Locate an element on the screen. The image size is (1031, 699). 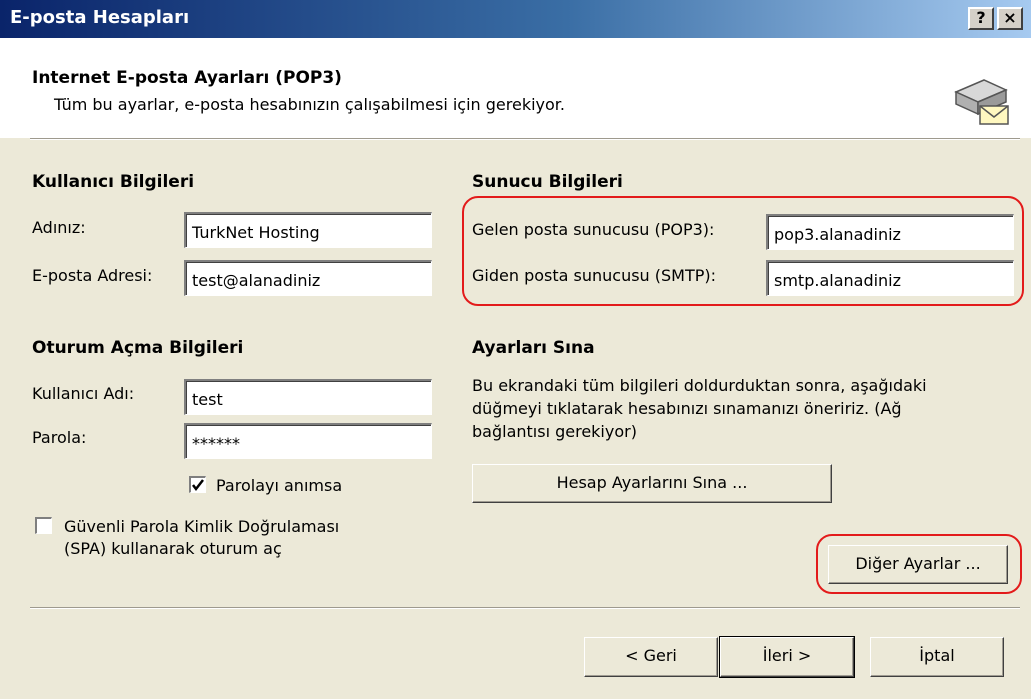
server-info-heading: Sunucu Bilgileri is located at coordinates (547, 182).